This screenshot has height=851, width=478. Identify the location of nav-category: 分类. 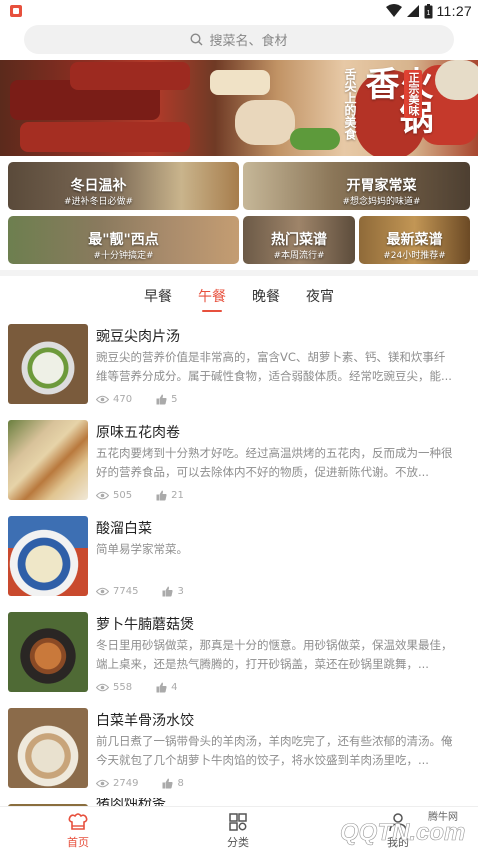
(238, 830).